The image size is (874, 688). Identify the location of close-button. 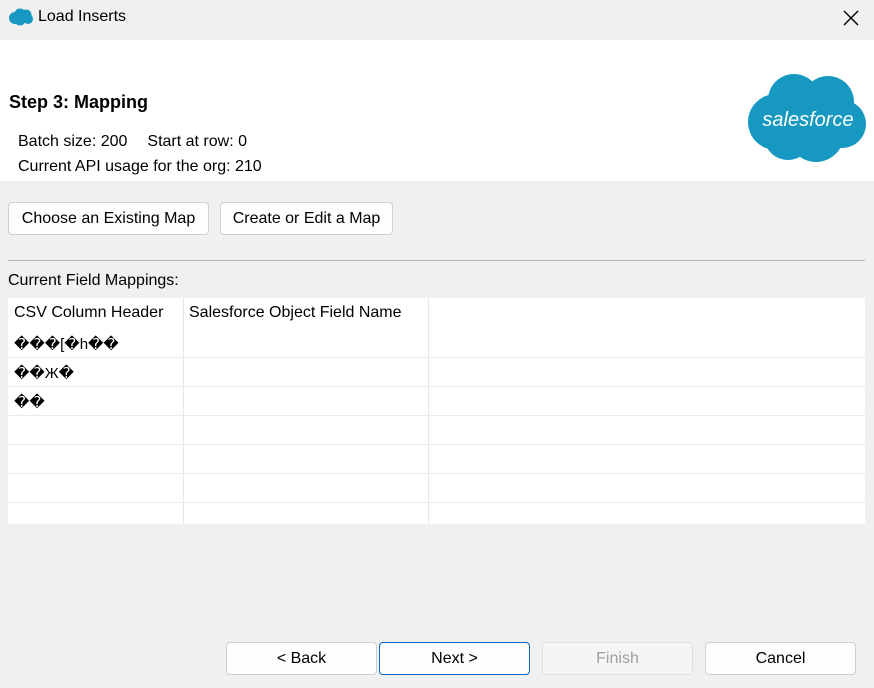
(851, 18).